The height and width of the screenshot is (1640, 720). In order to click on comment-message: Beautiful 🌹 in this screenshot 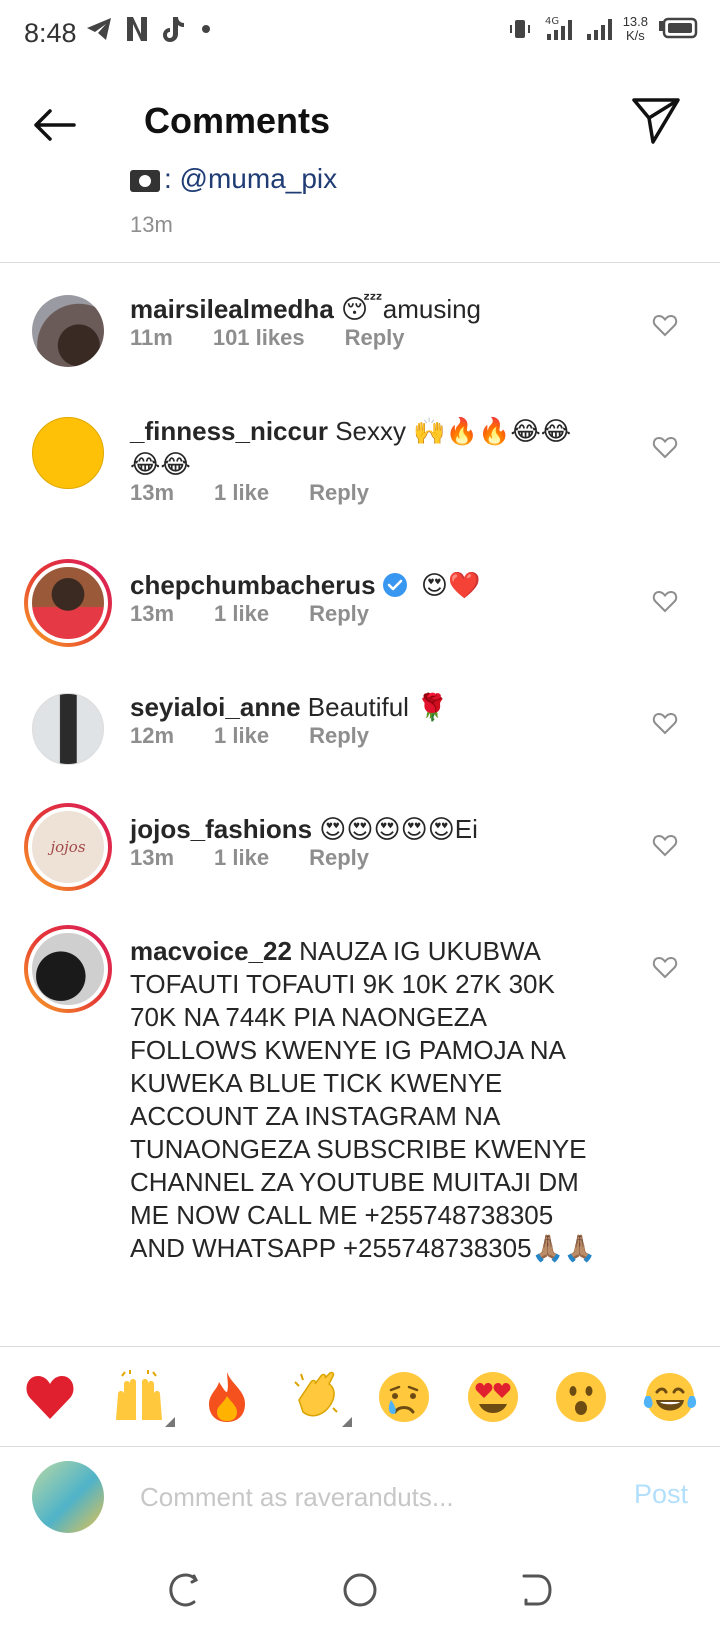, I will do `click(374, 707)`.